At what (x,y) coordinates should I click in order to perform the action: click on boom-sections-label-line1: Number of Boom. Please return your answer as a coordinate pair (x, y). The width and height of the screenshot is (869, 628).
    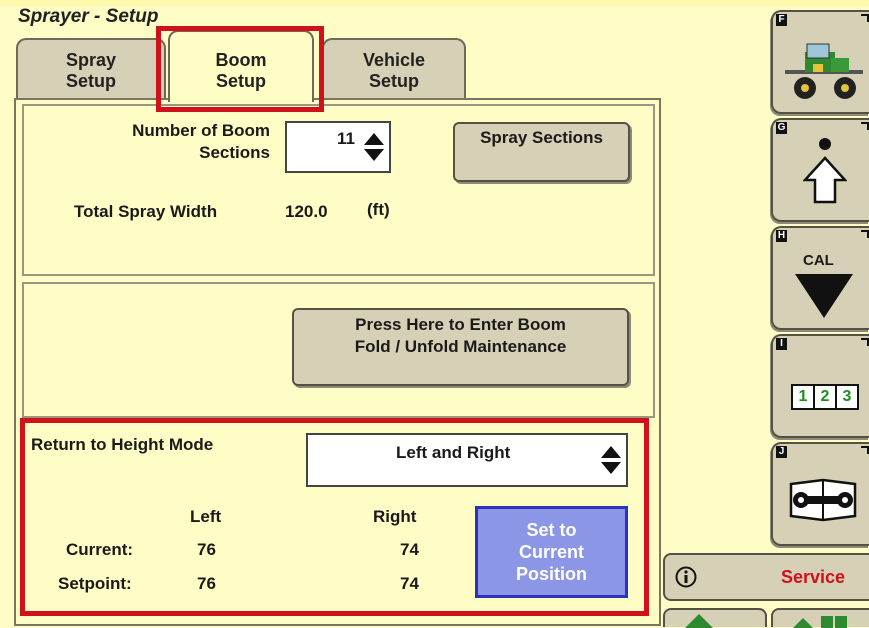
    Looking at the image, I should click on (201, 130).